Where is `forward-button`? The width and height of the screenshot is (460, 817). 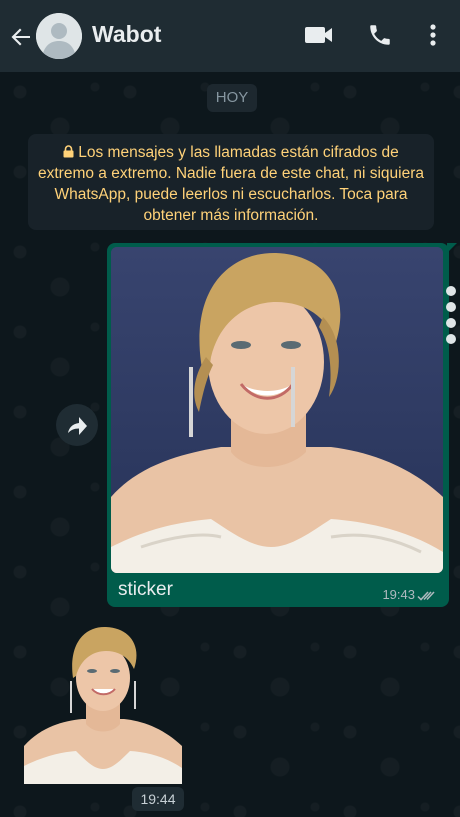
forward-button is located at coordinates (77, 425).